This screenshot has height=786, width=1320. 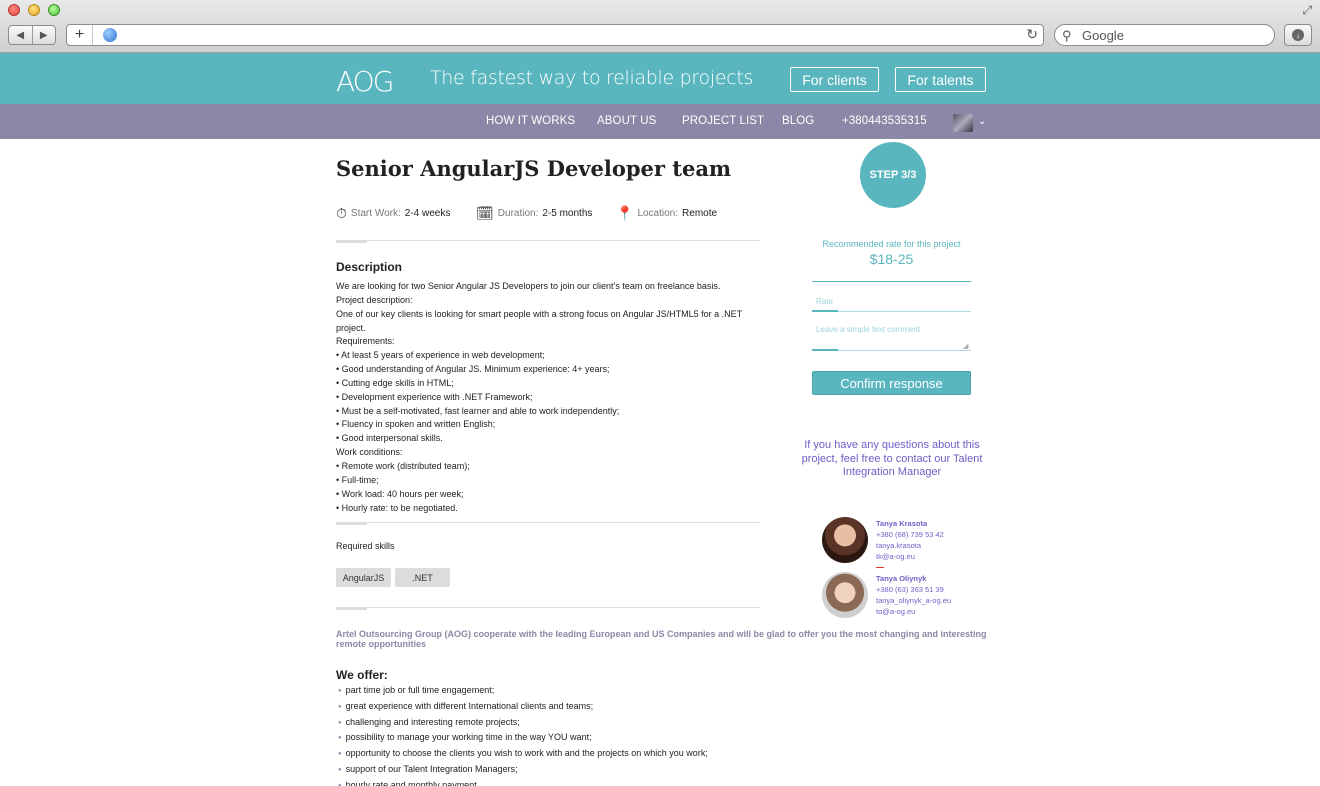 What do you see at coordinates (891, 337) in the screenshot?
I see `comment-input` at bounding box center [891, 337].